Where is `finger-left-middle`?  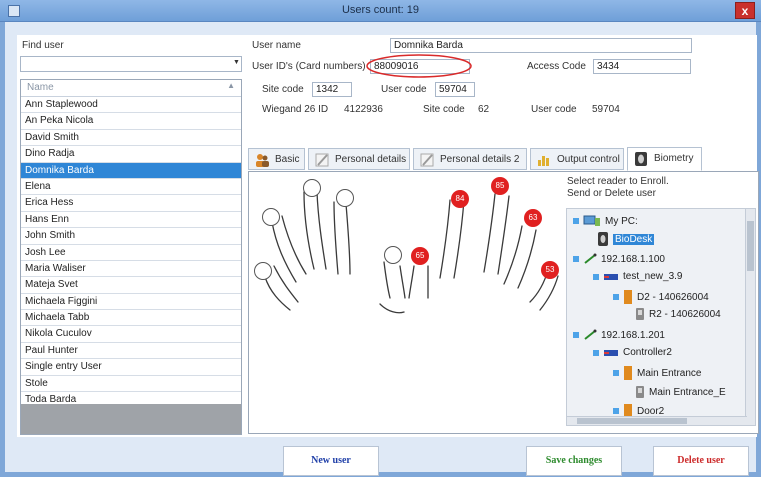 finger-left-middle is located at coordinates (312, 188).